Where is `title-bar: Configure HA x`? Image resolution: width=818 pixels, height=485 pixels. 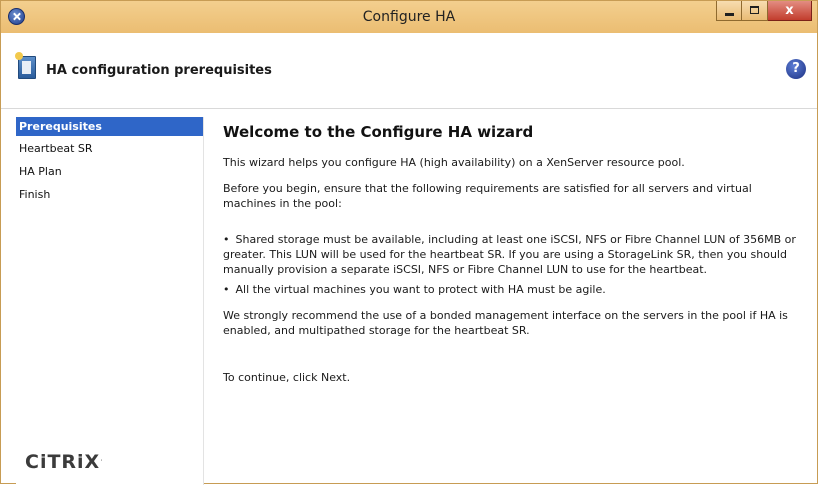 title-bar: Configure HA x is located at coordinates (409, 17).